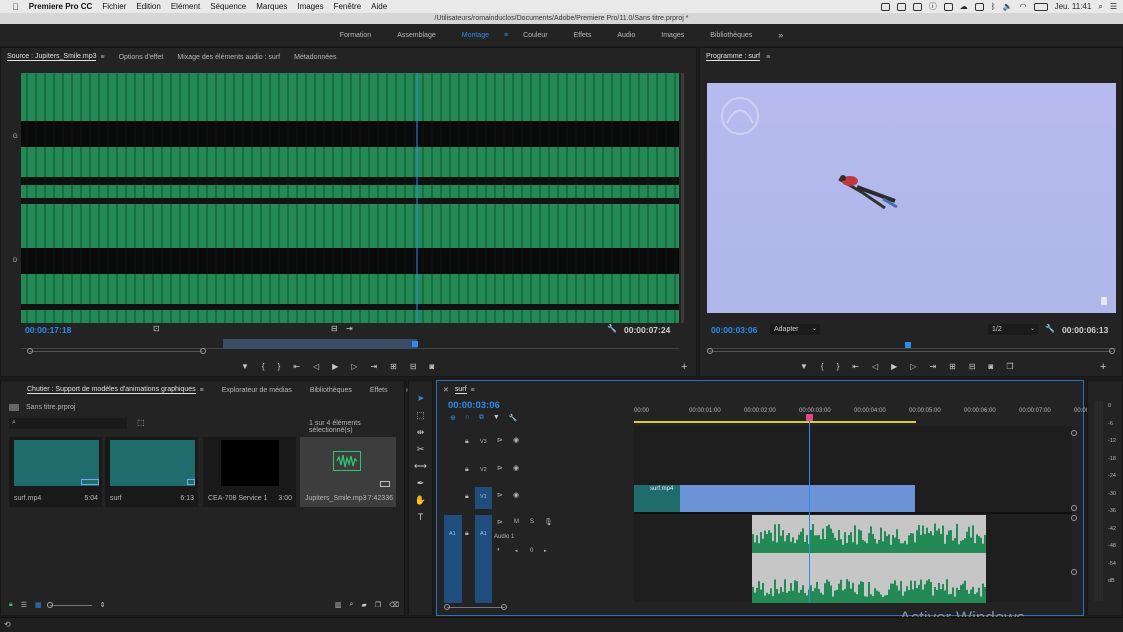 The image size is (1123, 632). What do you see at coordinates (373, 366) in the screenshot?
I see `go-to-out-button: ⇥` at bounding box center [373, 366].